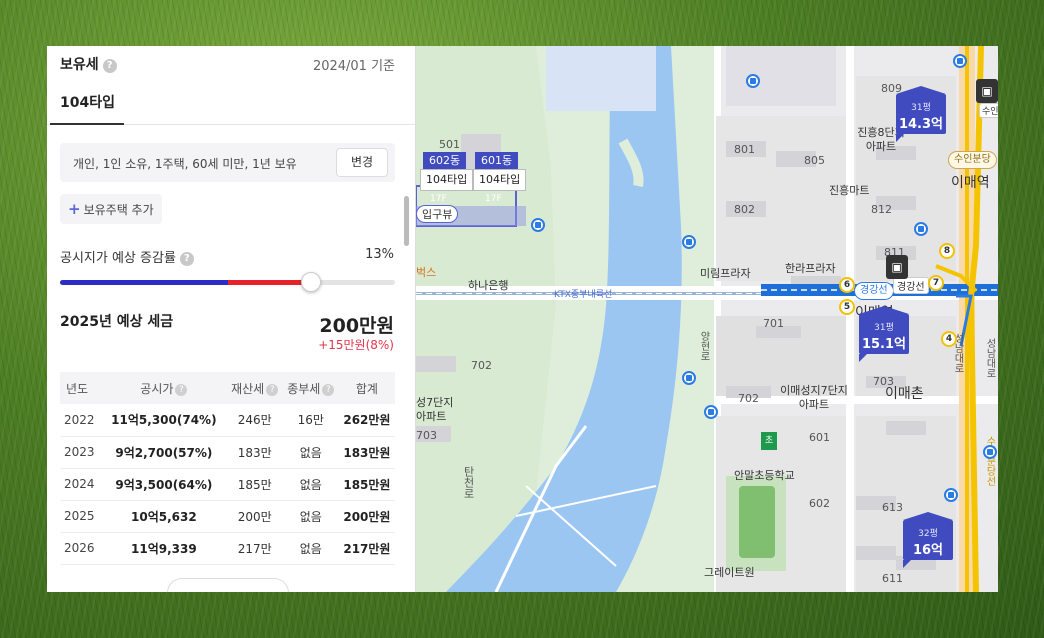 This screenshot has width=1044, height=638. I want to click on imae-station-label-top: 이매역, so click(970, 183).